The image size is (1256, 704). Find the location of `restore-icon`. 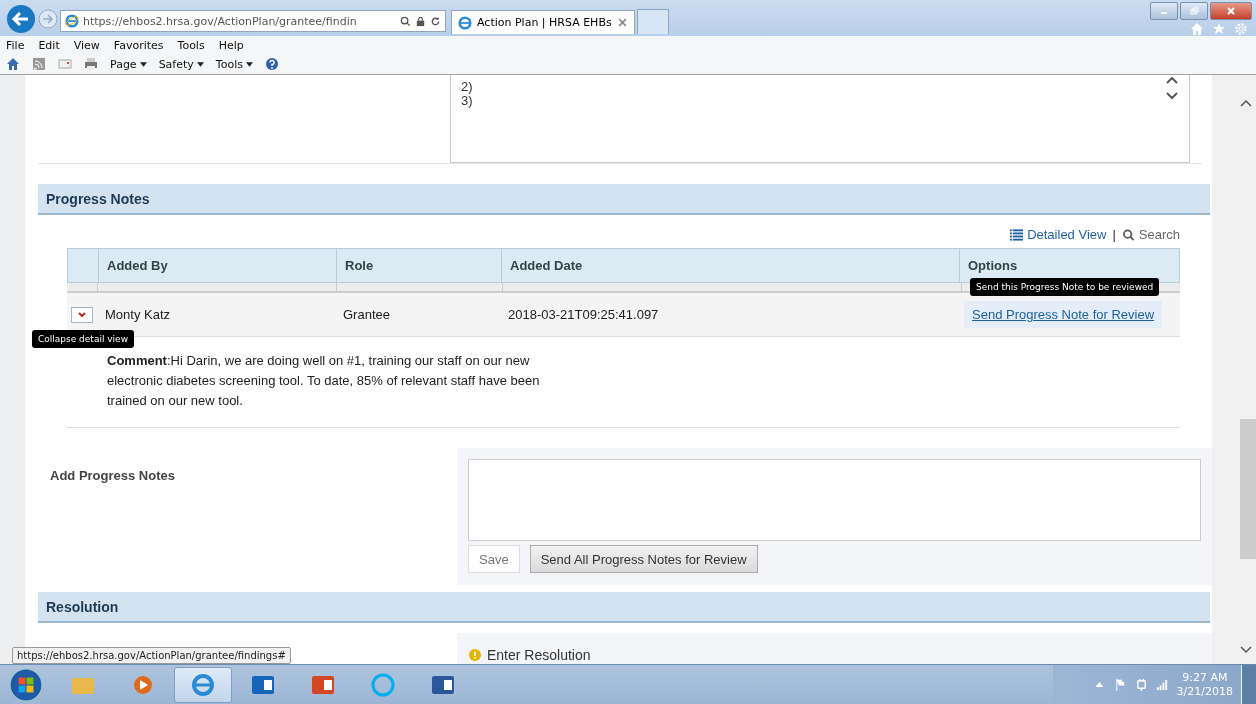

restore-icon is located at coordinates (1194, 11).